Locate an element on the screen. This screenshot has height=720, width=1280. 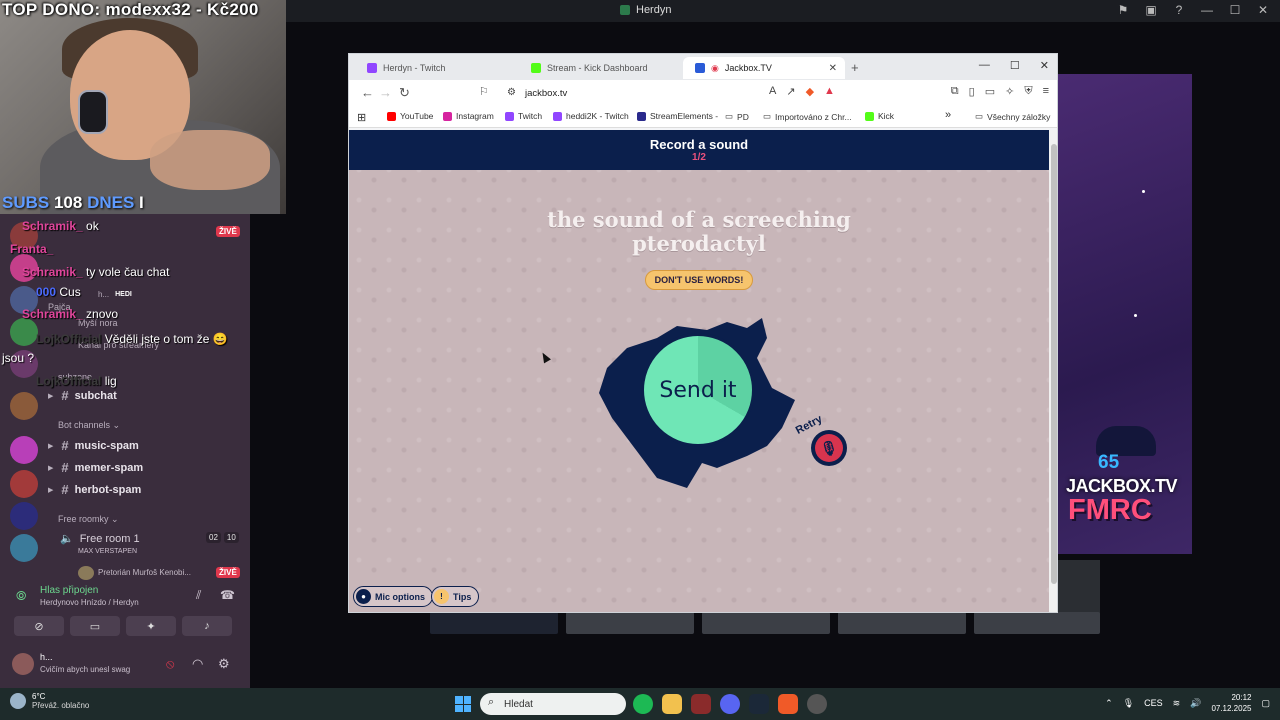
mic-muted-icon: ⦸ is located at coordinates (170, 664).